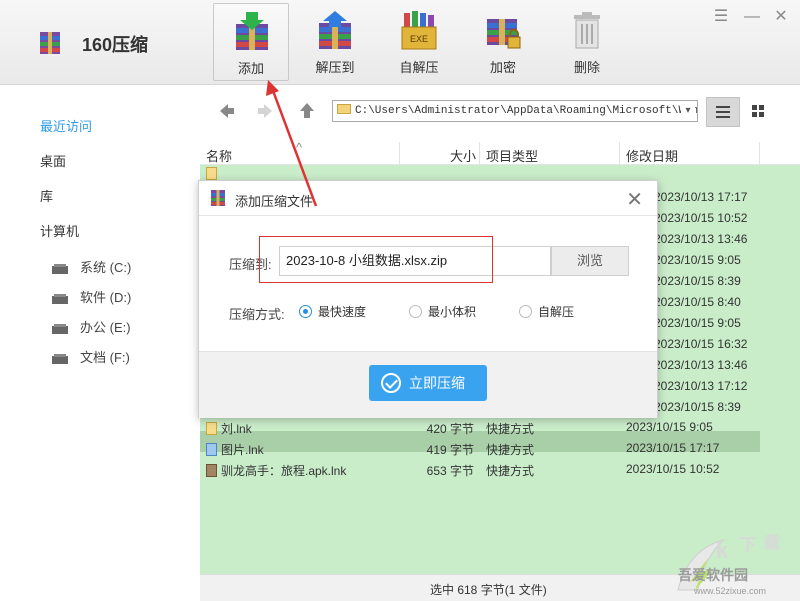 The image size is (800, 601). What do you see at coordinates (105, 327) in the screenshot?
I see `drive-label: 办公 (E:)` at bounding box center [105, 327].